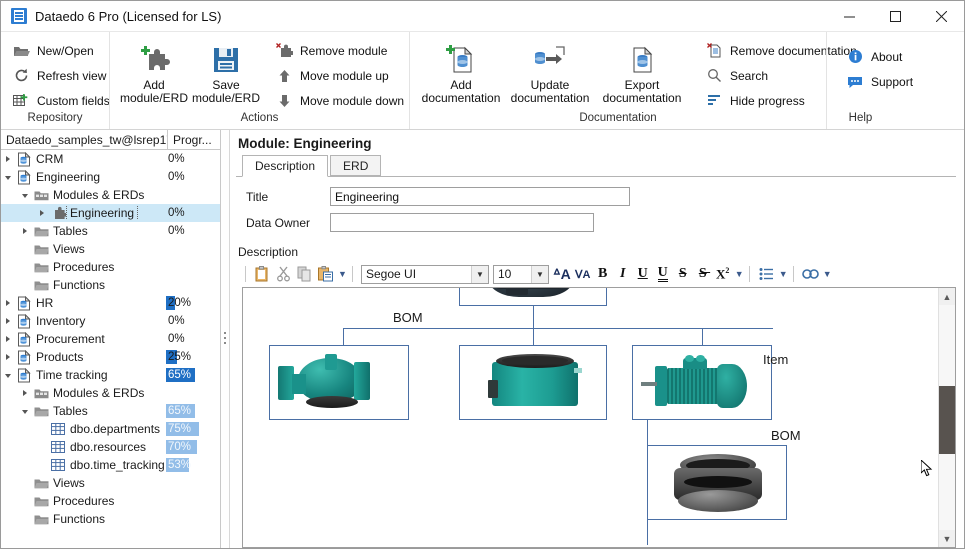 This screenshot has width=965, height=549. Describe the element at coordinates (947, 296) in the screenshot. I see `scroll-up-arrow: ▲` at that location.